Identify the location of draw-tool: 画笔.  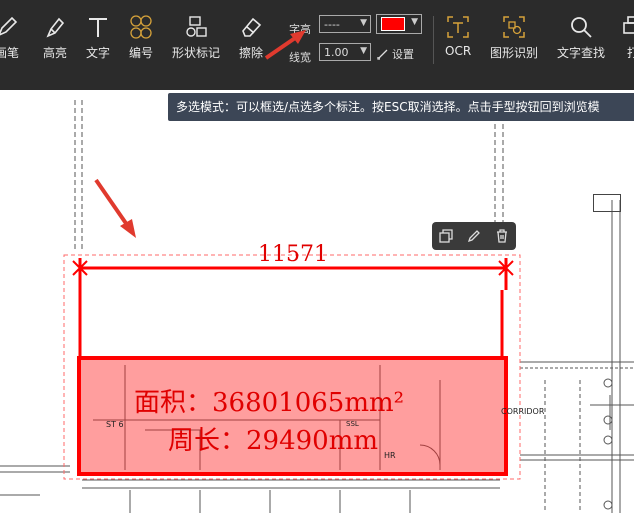
(10, 37).